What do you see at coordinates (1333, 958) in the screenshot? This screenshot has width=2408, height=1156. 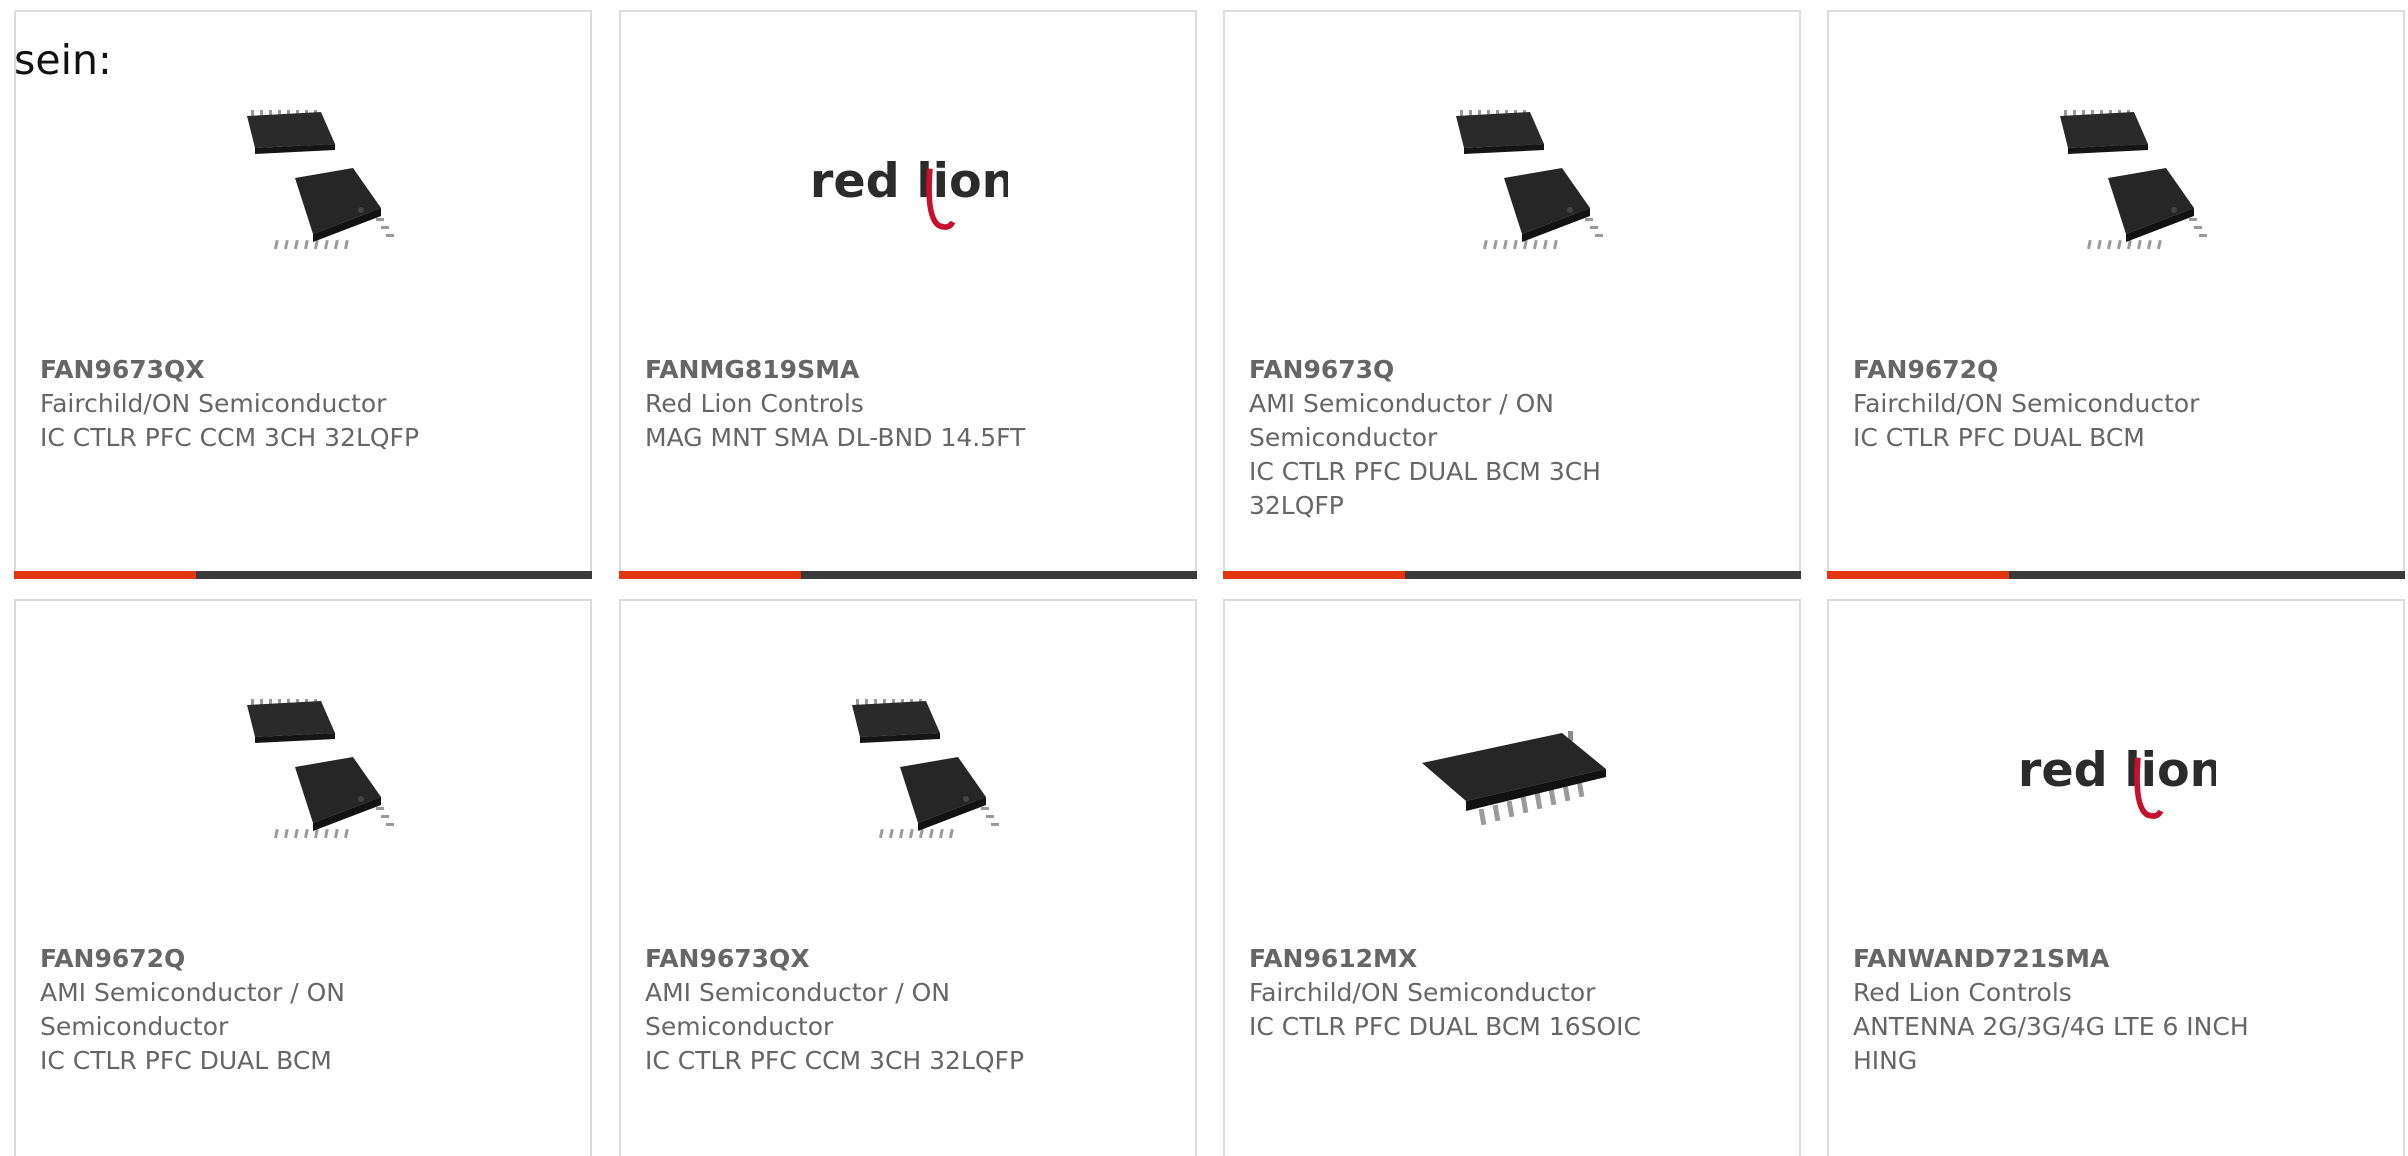 I see `part-number: FAN9612MX` at bounding box center [1333, 958].